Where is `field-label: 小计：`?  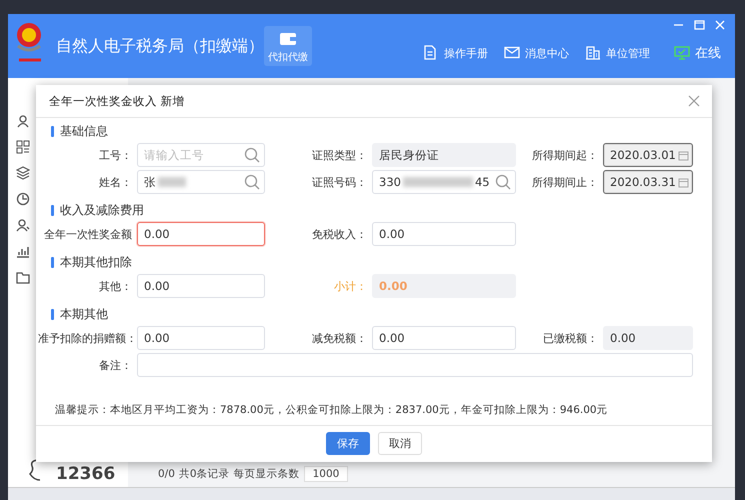 field-label: 小计： is located at coordinates (350, 286).